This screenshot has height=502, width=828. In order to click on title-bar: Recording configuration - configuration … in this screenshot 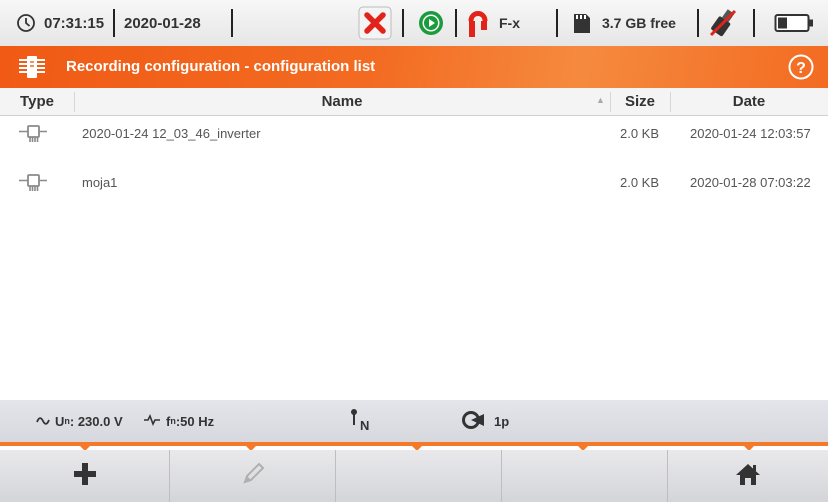, I will do `click(414, 67)`.